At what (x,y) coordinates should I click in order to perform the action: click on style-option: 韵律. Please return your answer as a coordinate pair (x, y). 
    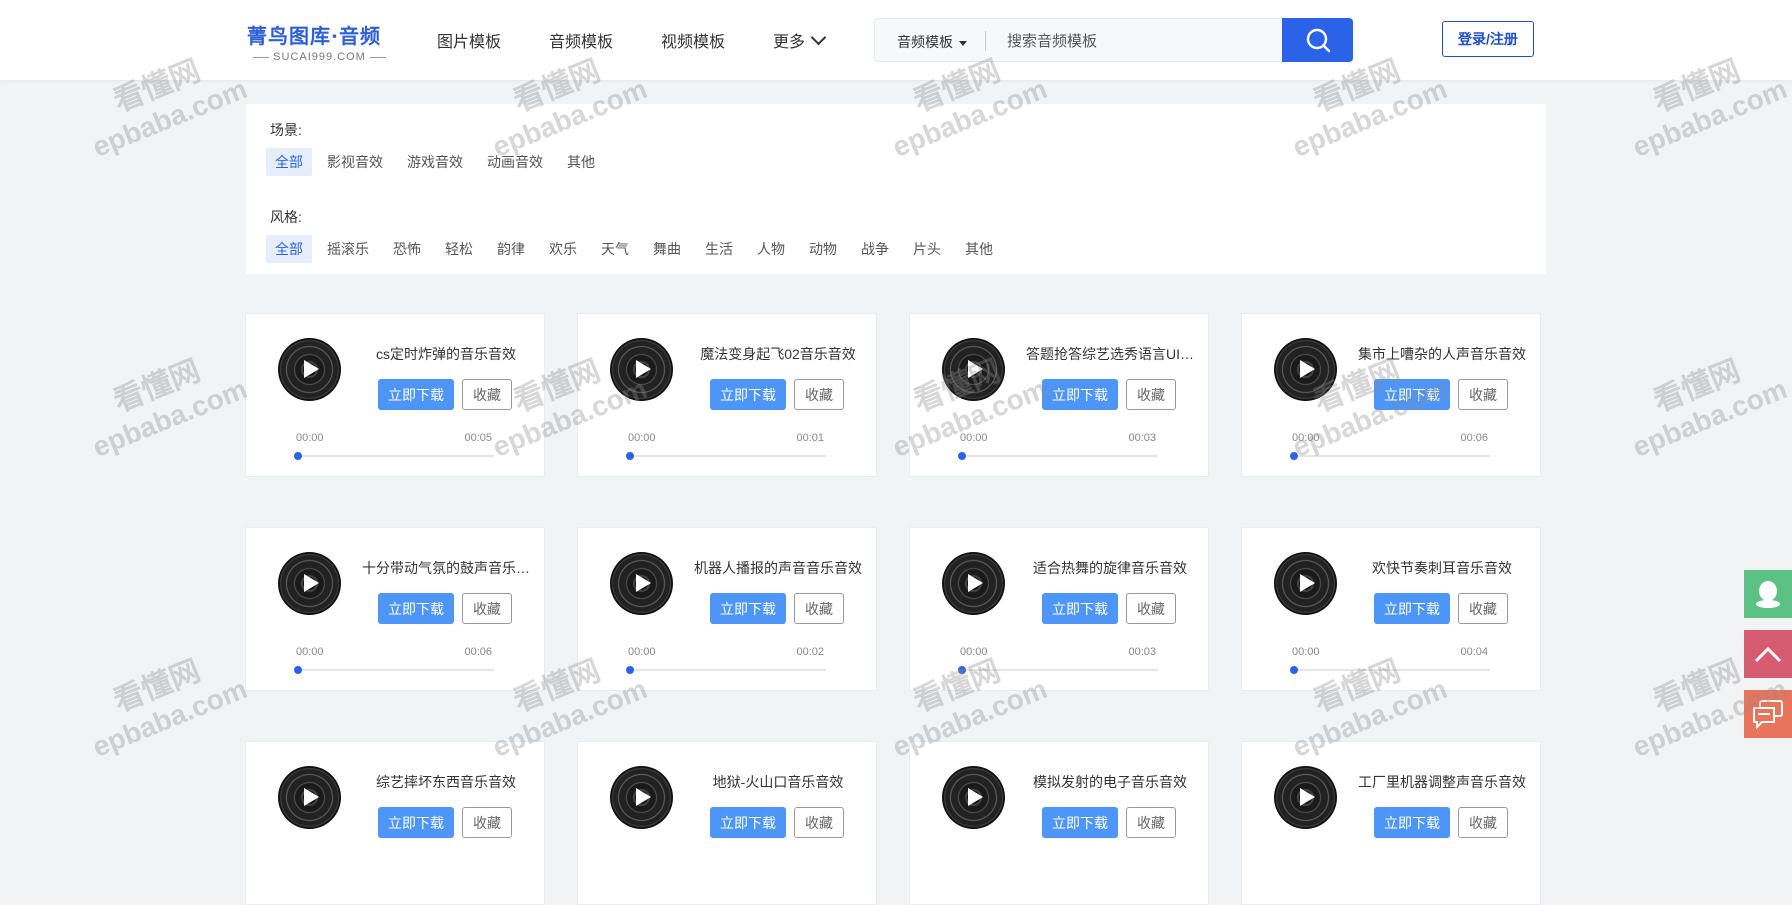
    Looking at the image, I should click on (511, 249).